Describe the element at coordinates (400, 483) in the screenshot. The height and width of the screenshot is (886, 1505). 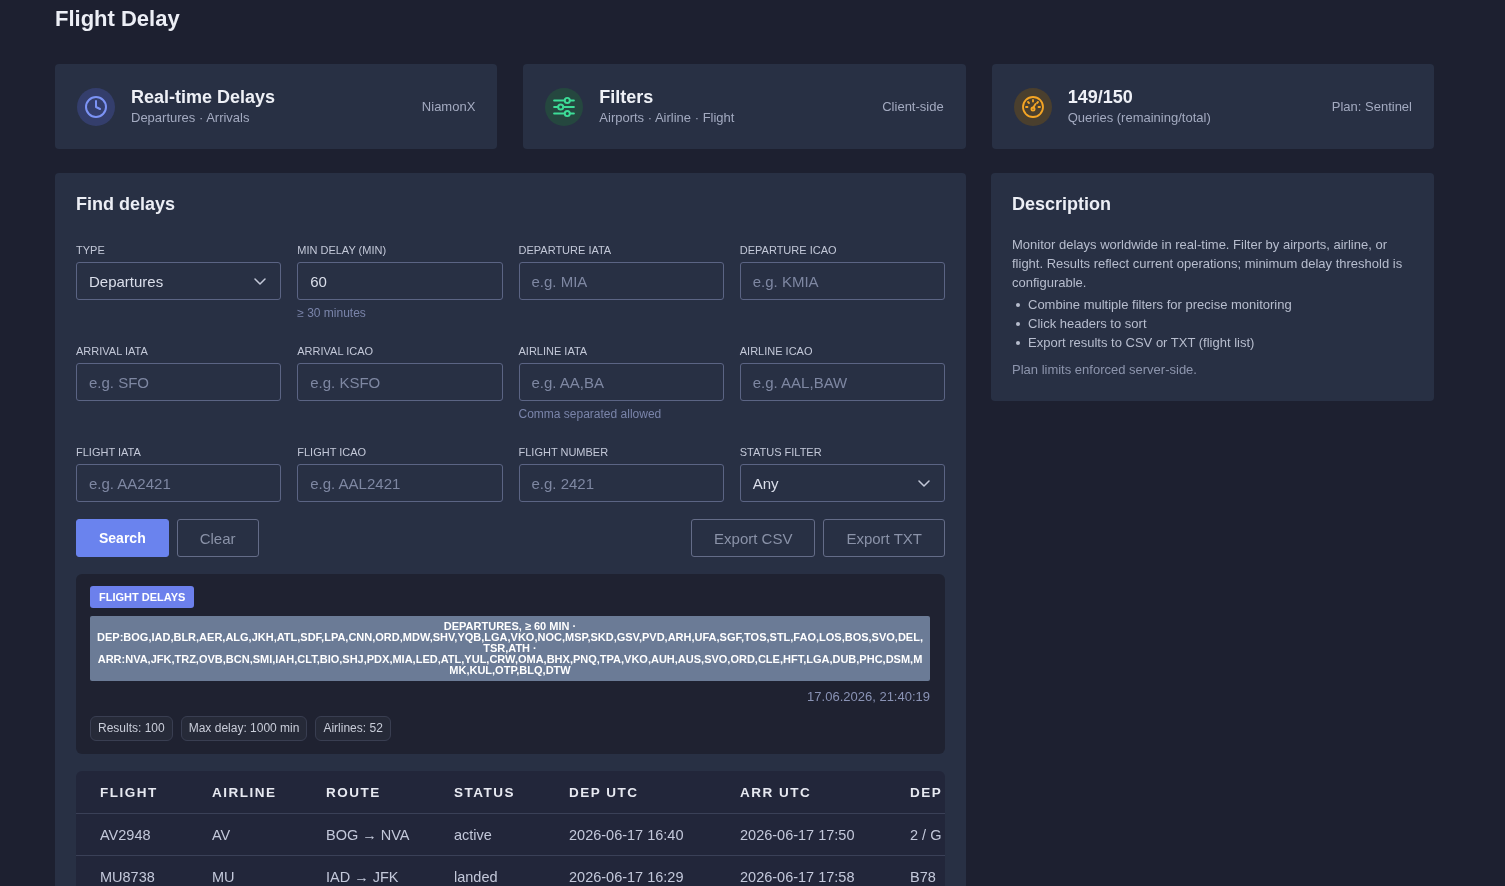
I see `input-field: e.g. AAL2421` at that location.